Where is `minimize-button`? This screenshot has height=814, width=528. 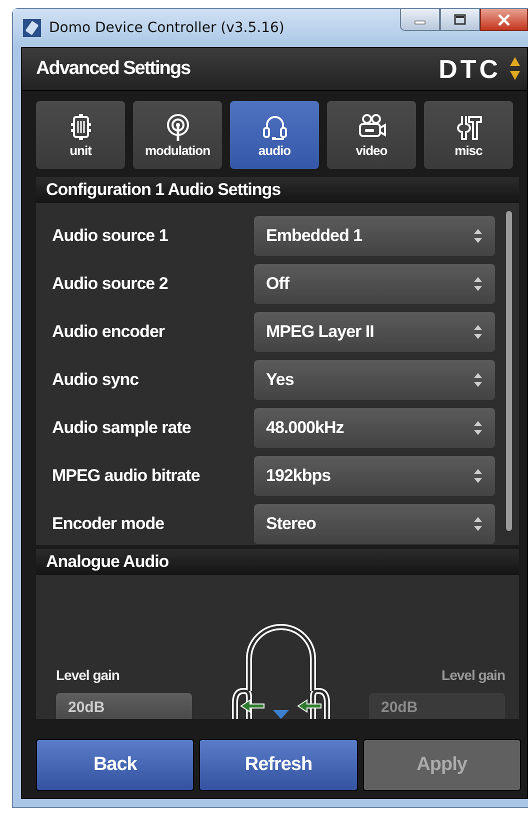
minimize-button is located at coordinates (420, 20).